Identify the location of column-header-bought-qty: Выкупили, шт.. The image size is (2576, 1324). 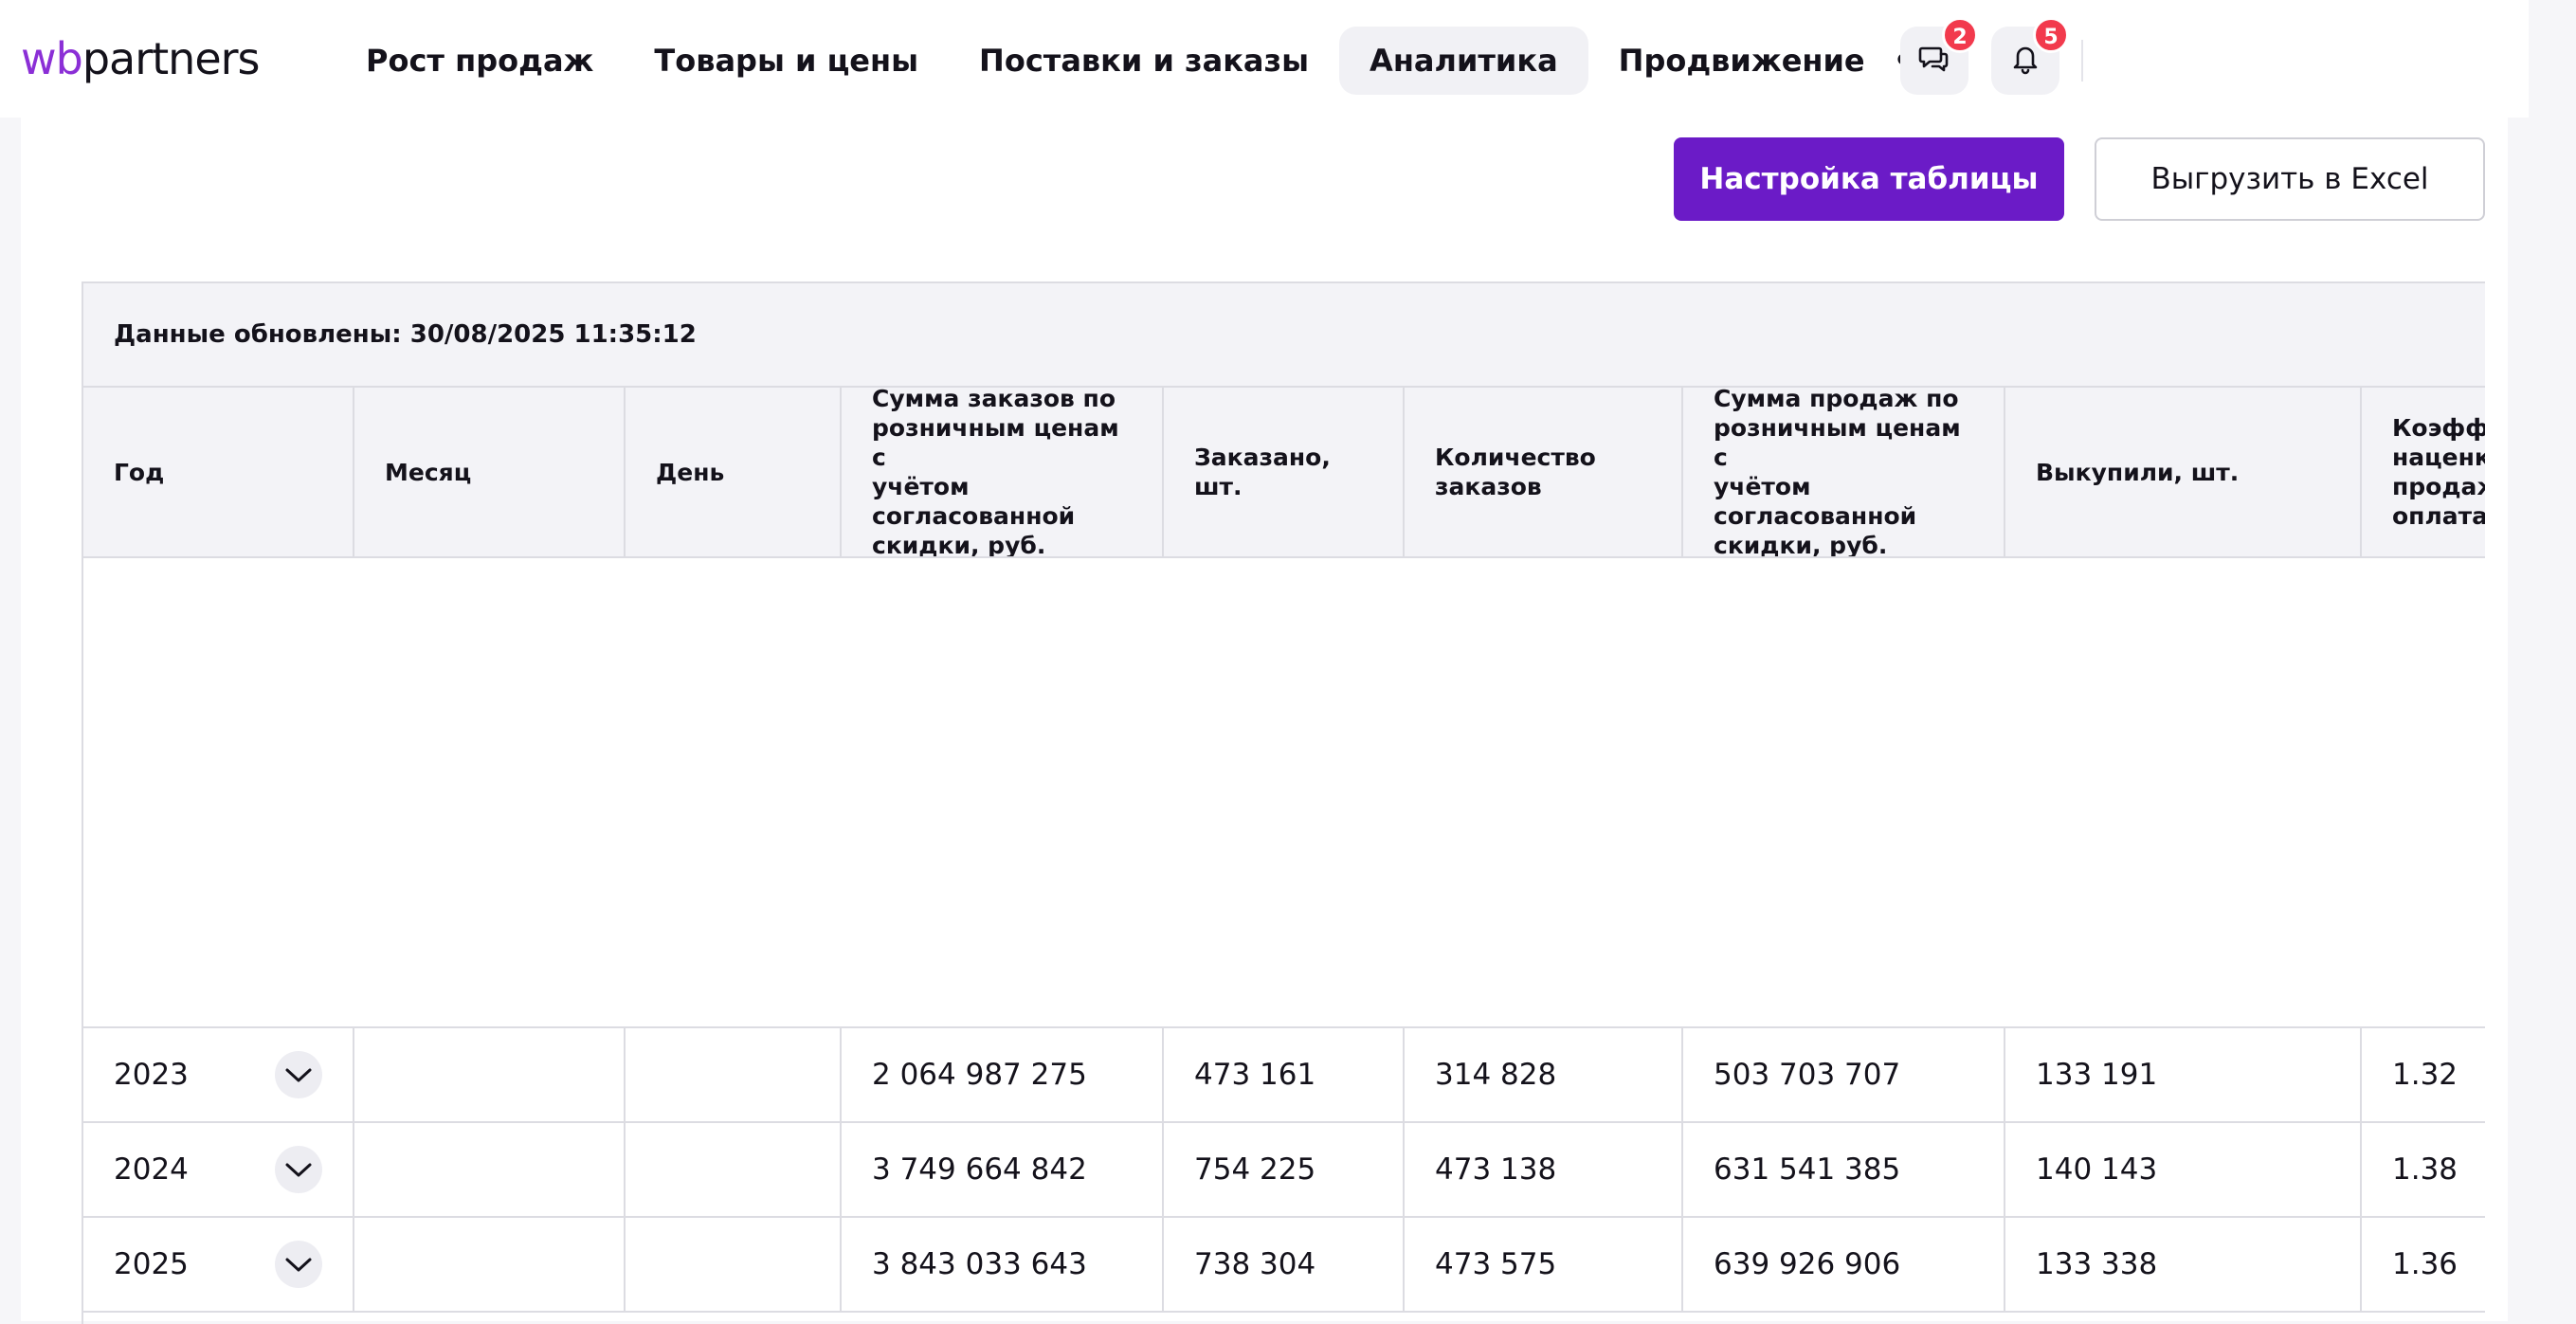
(2183, 472).